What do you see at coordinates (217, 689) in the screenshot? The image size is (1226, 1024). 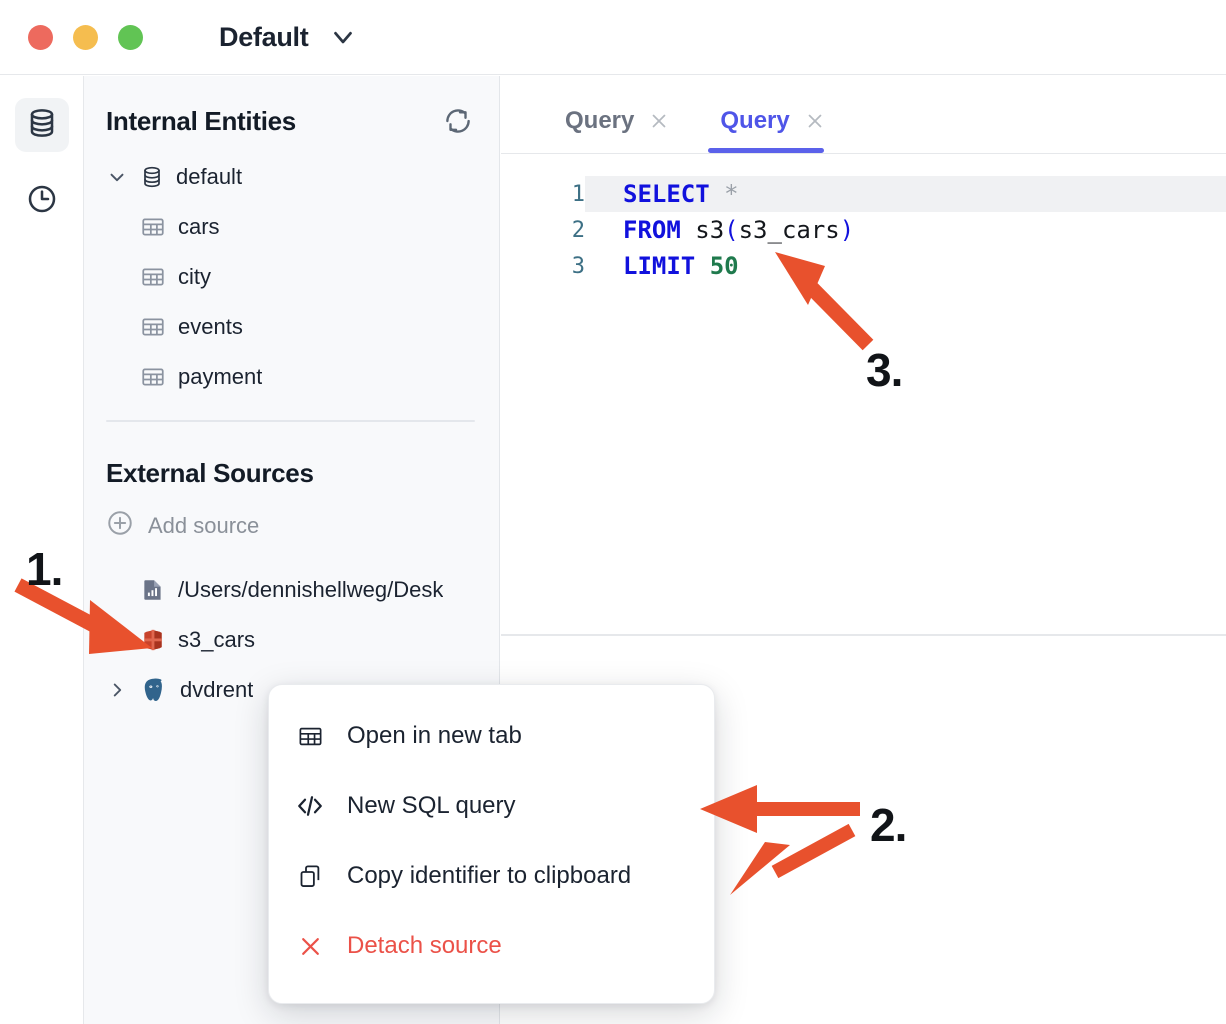 I see `source-label: dvdrent` at bounding box center [217, 689].